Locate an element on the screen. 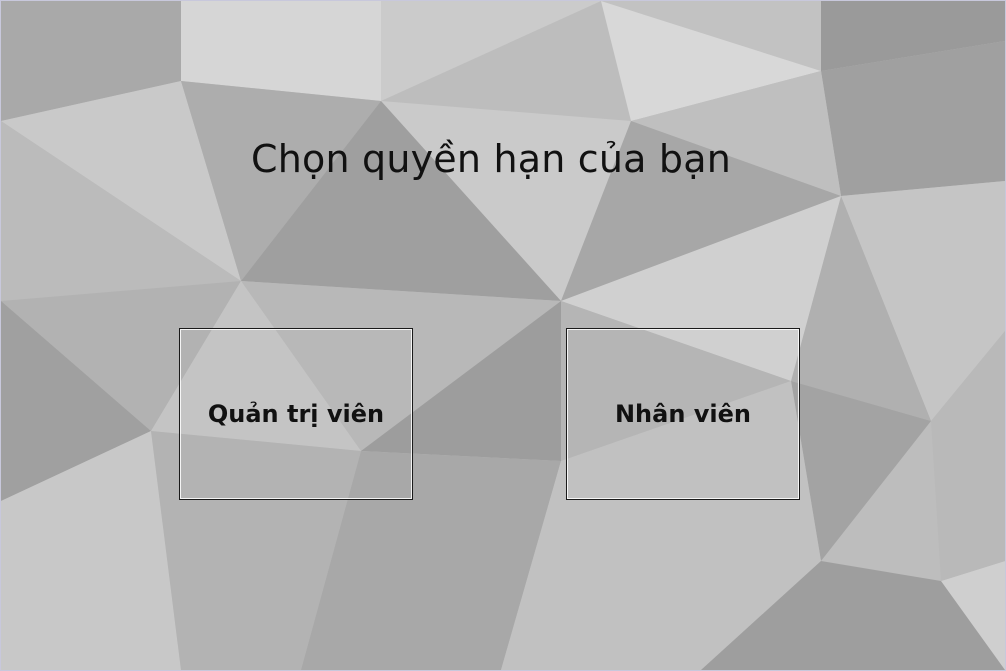  page-title: Chọn quyền hạn của bạn is located at coordinates (491, 159).